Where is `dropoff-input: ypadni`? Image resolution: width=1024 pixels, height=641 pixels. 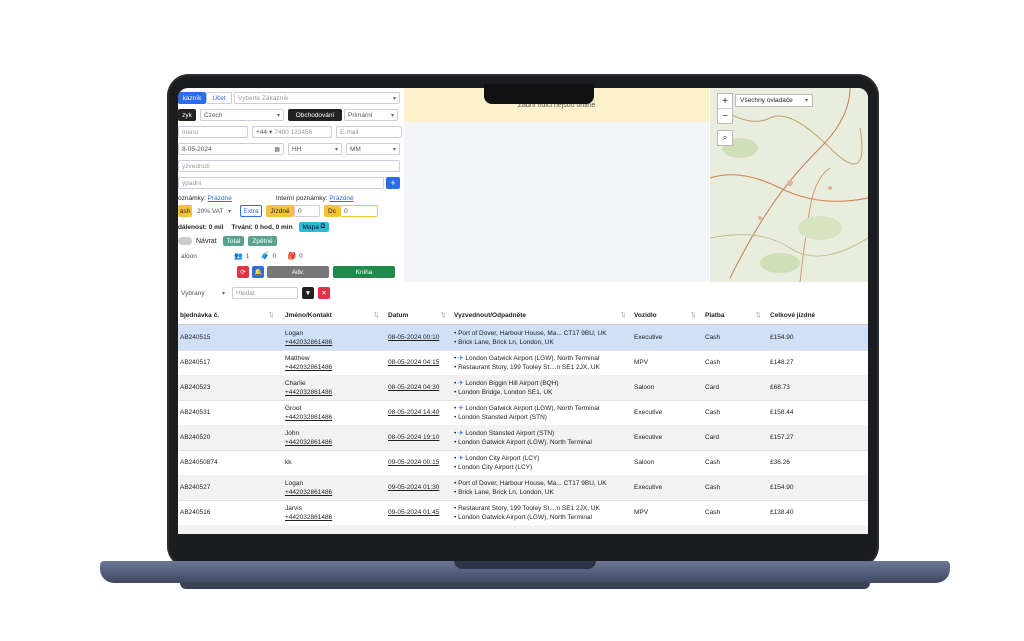 dropoff-input: ypadni is located at coordinates (281, 183).